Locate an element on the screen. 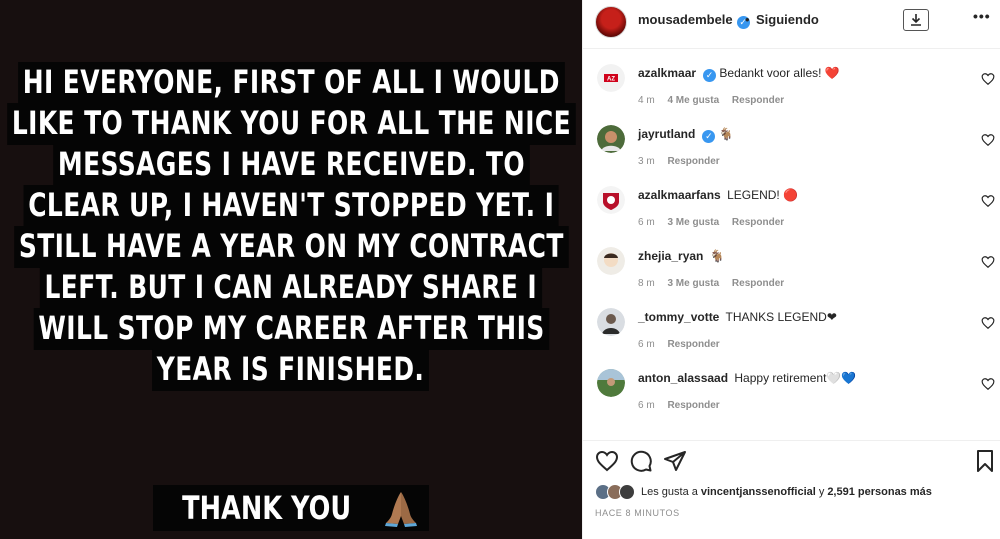 The height and width of the screenshot is (539, 1000). following-button: Siguiendo is located at coordinates (787, 19).